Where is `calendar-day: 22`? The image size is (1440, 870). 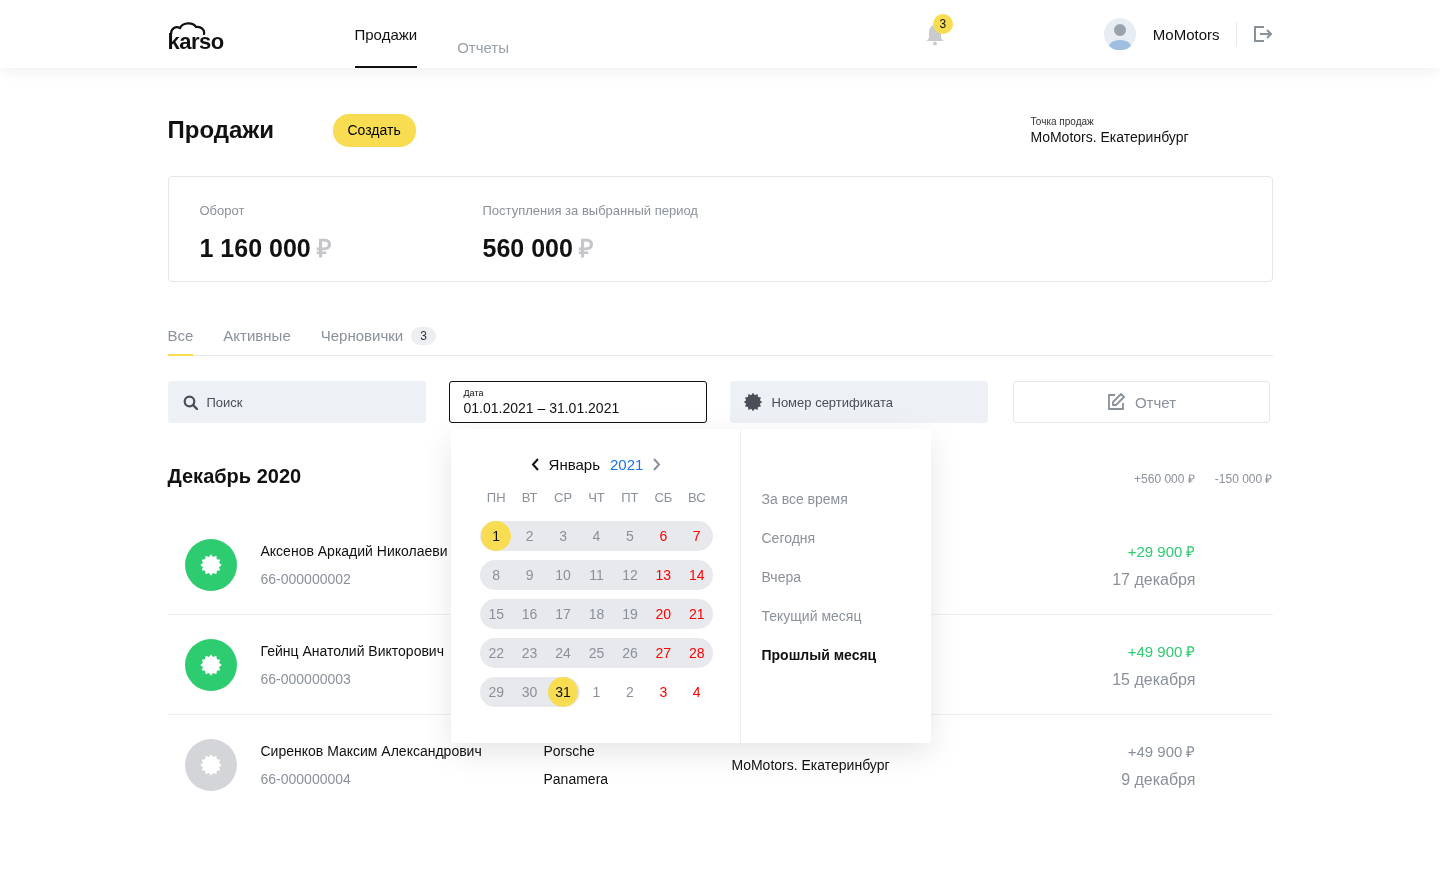
calendar-day: 22 is located at coordinates (496, 653).